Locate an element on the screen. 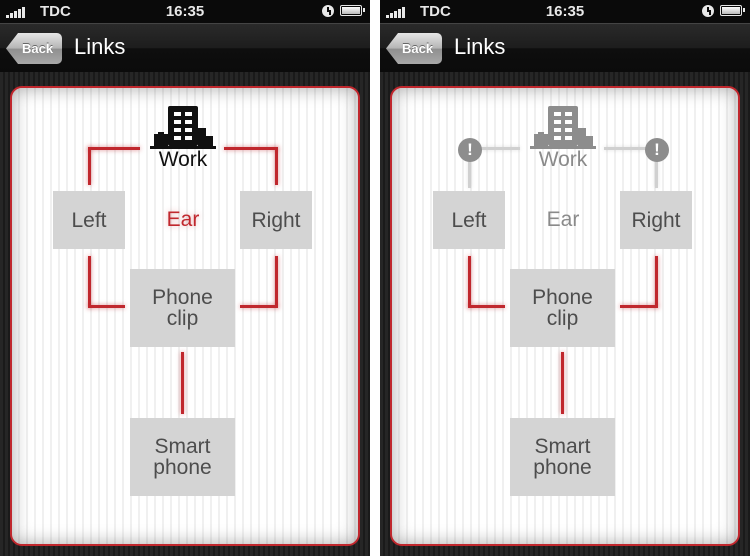  warning-icon-left: ! is located at coordinates (470, 150).